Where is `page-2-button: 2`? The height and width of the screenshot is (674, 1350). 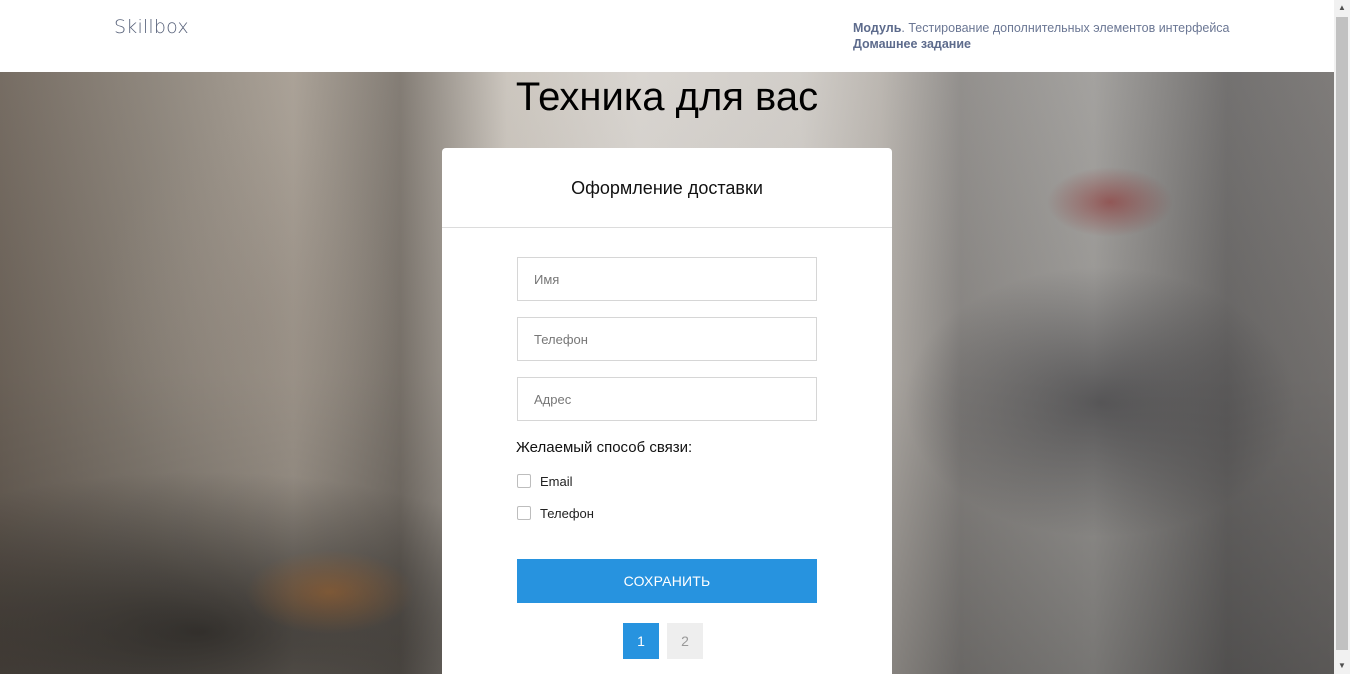
page-2-button: 2 is located at coordinates (685, 641).